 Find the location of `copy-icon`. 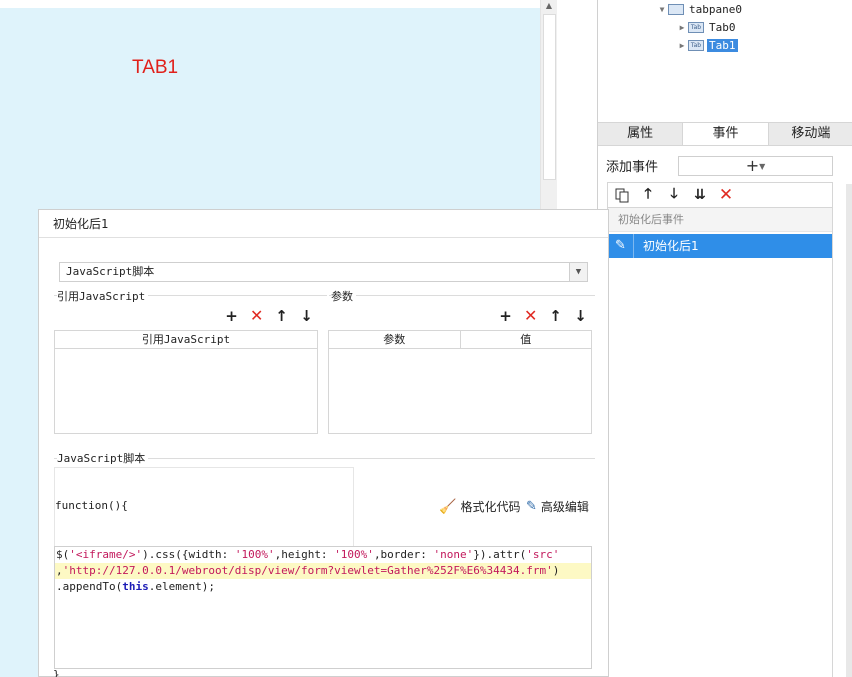

copy-icon is located at coordinates (622, 195).